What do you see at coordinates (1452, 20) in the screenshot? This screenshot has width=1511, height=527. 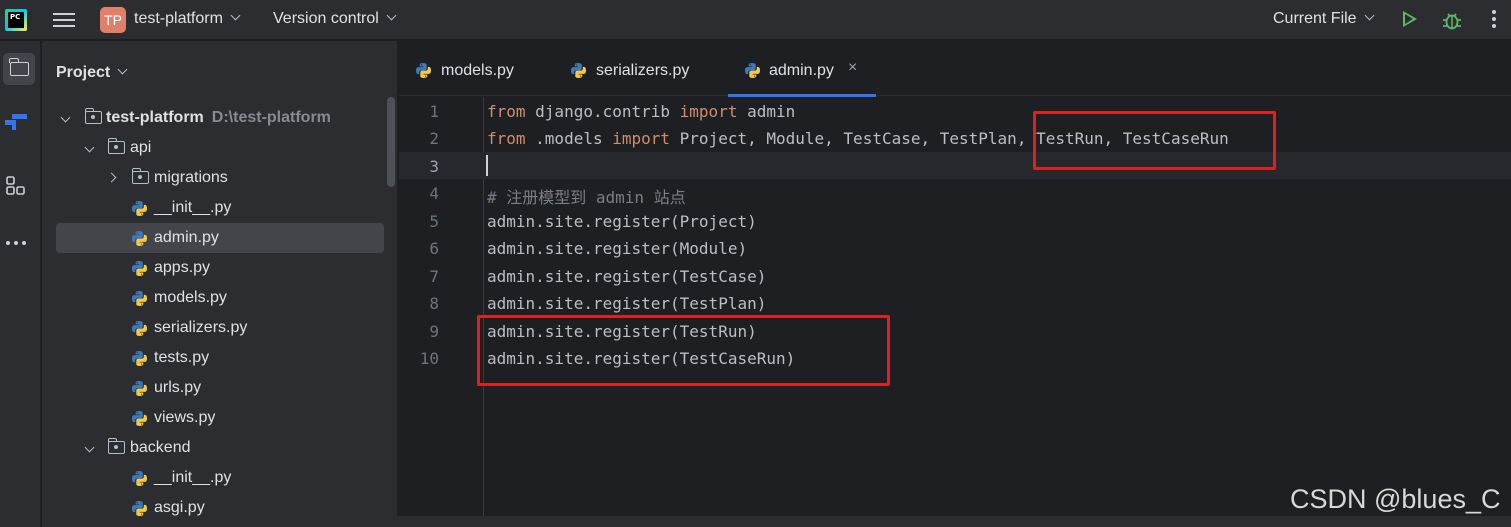 I see `debug-icon` at bounding box center [1452, 20].